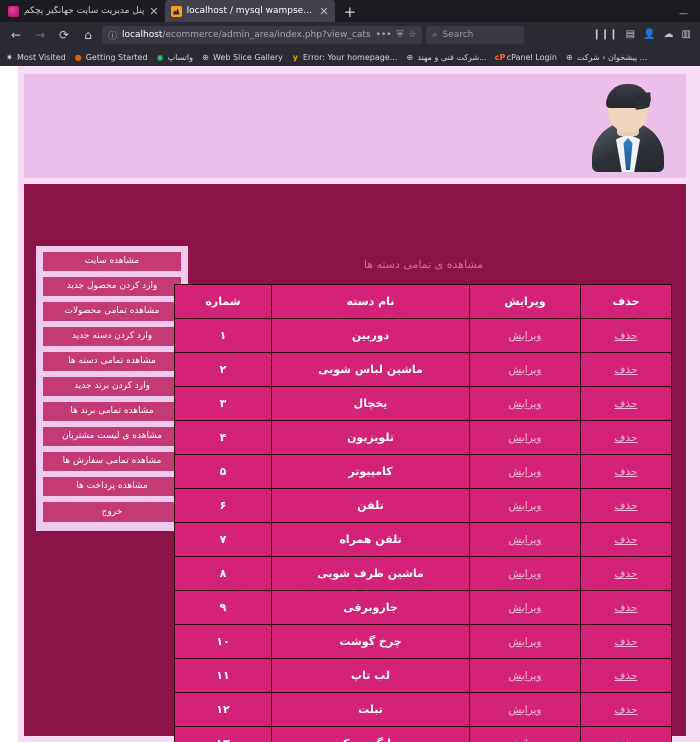  I want to click on table-row: حذف ویرایش ماشین لباس شویی ۲, so click(423, 369).